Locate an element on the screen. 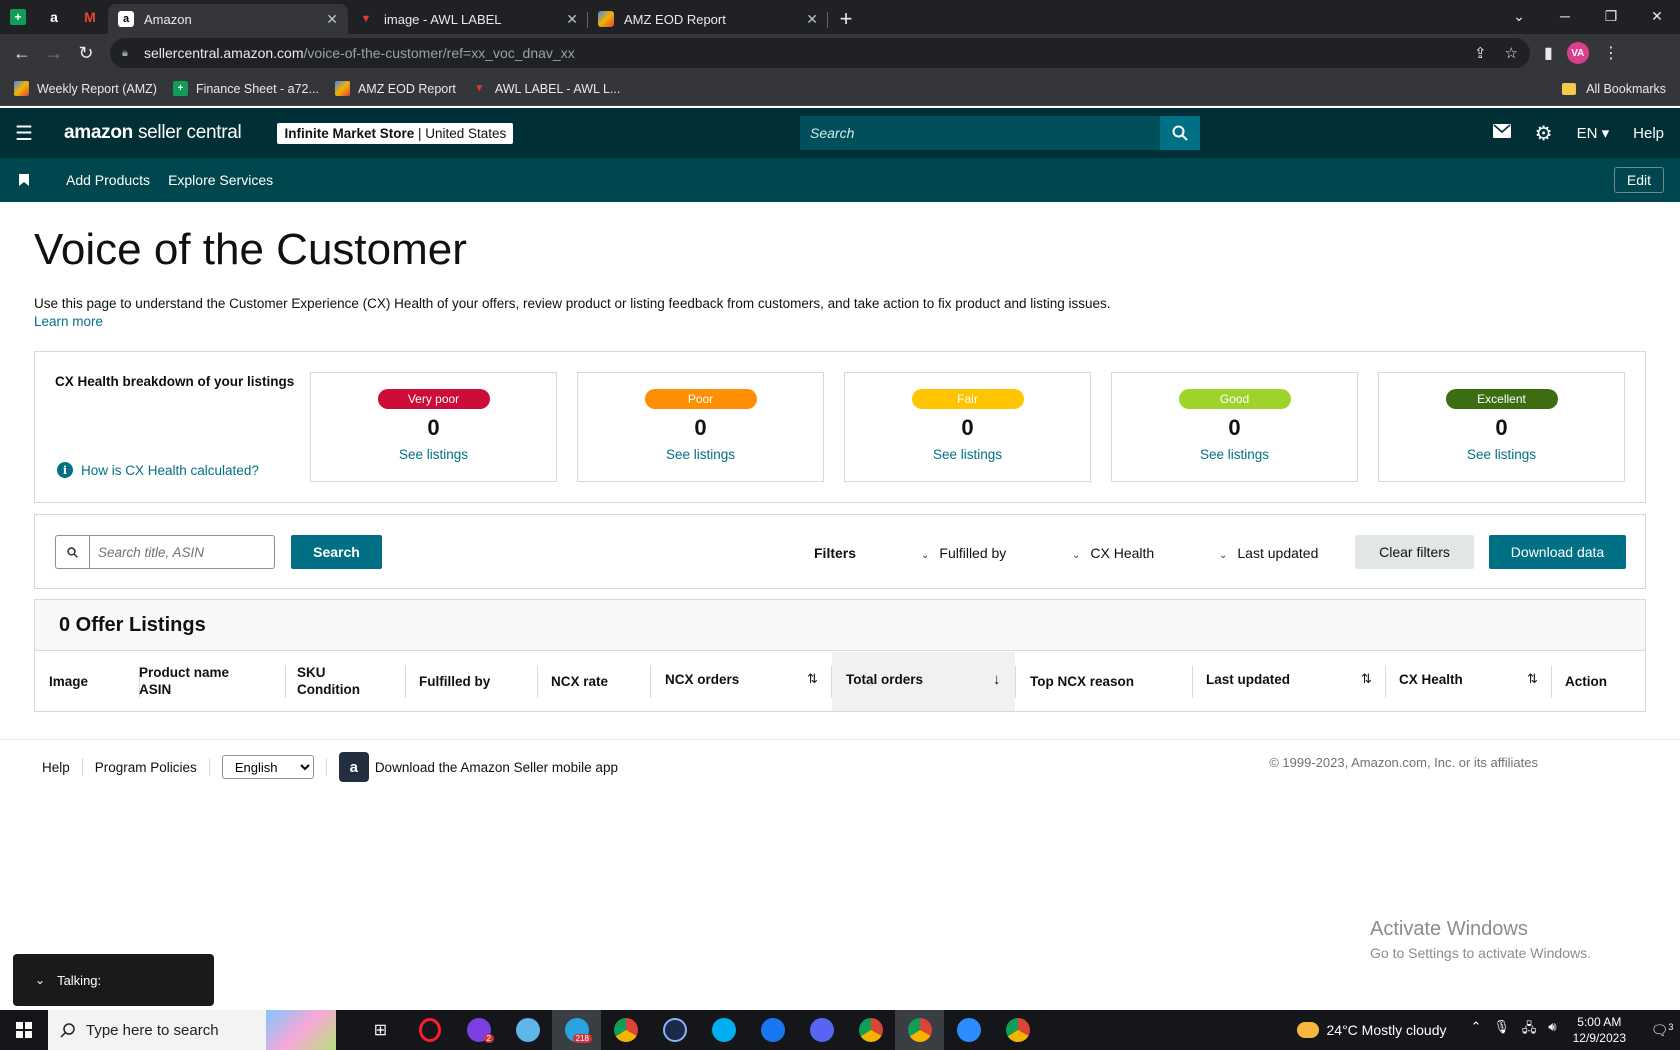  search-button is located at coordinates (1180, 133).